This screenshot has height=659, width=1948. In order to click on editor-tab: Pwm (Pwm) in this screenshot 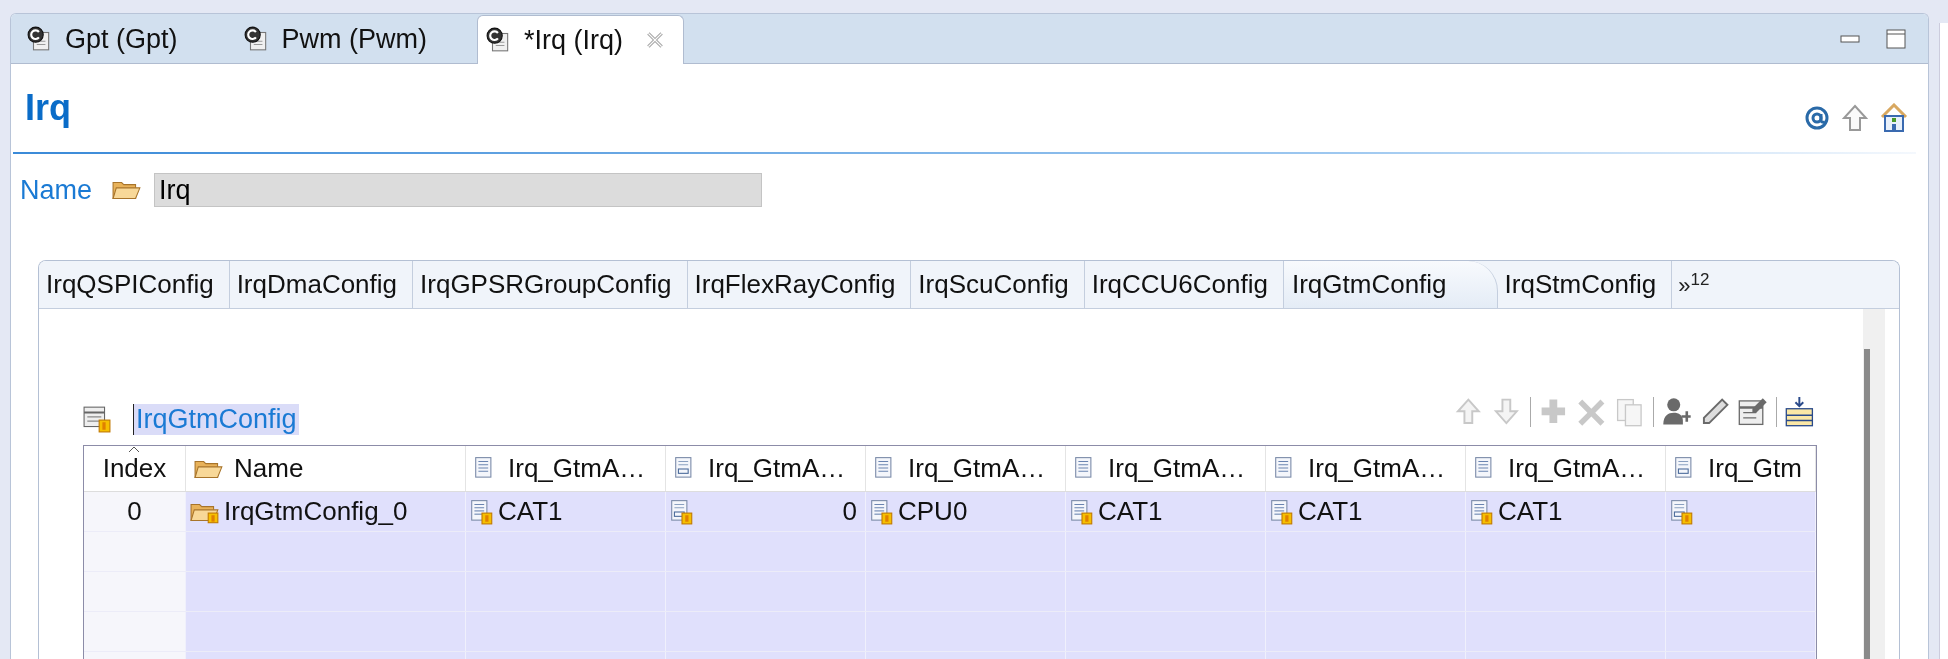, I will do `click(352, 39)`.